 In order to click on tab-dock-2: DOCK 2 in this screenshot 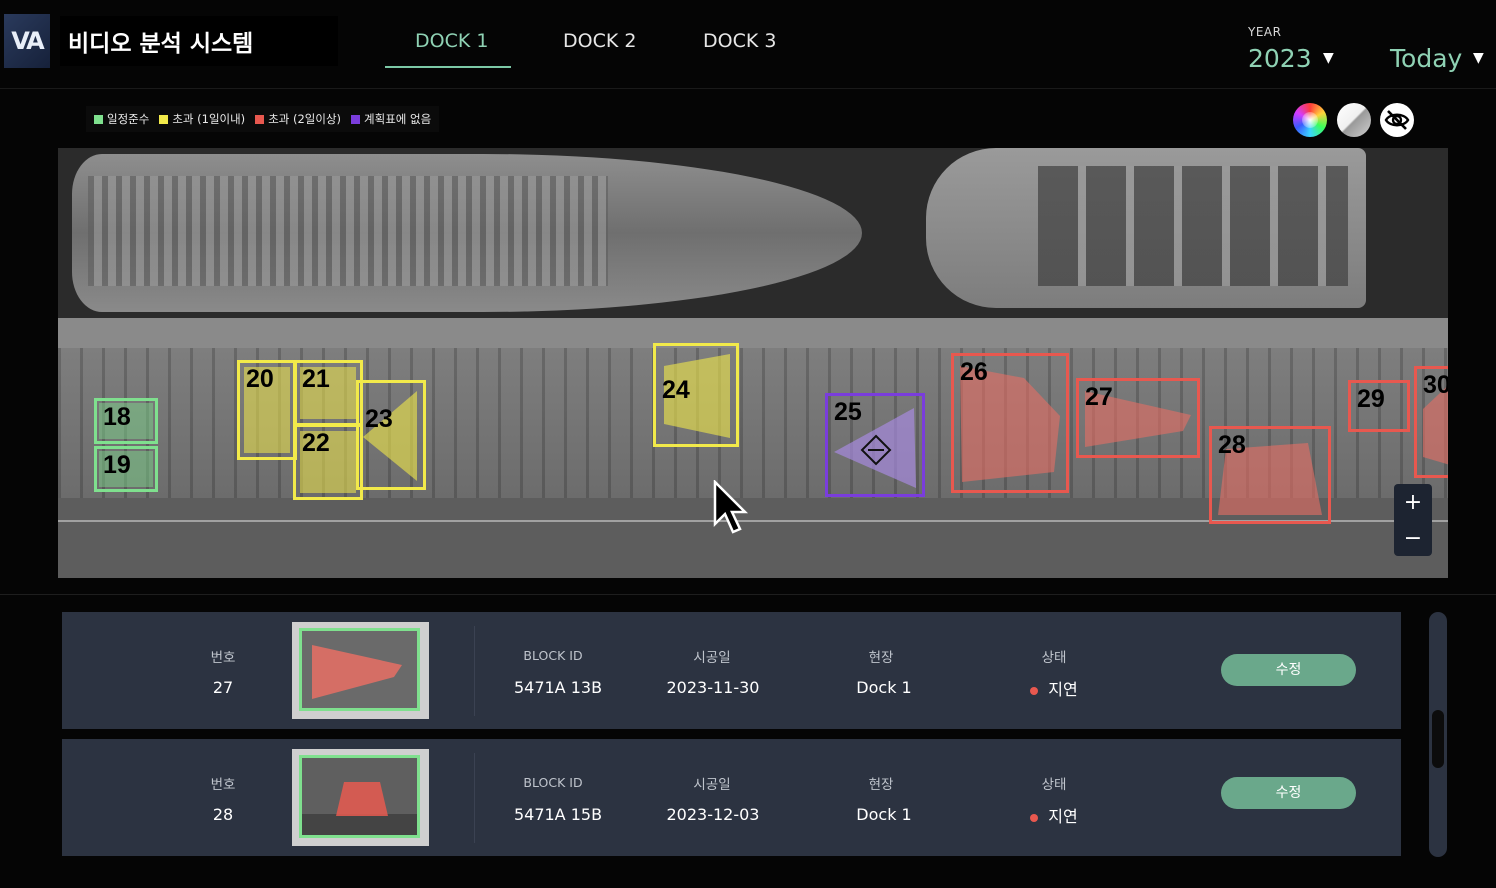, I will do `click(599, 41)`.